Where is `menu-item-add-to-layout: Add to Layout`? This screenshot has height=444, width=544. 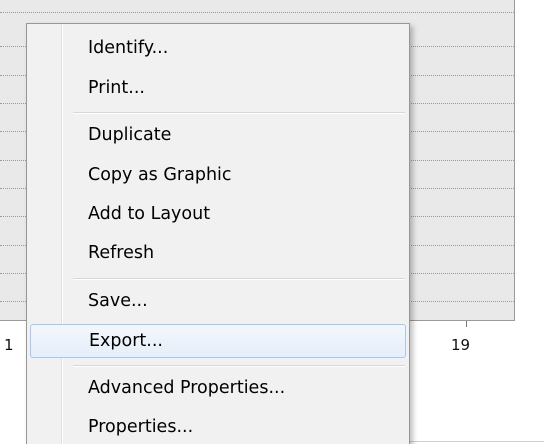
menu-item-add-to-layout: Add to Layout is located at coordinates (218, 214).